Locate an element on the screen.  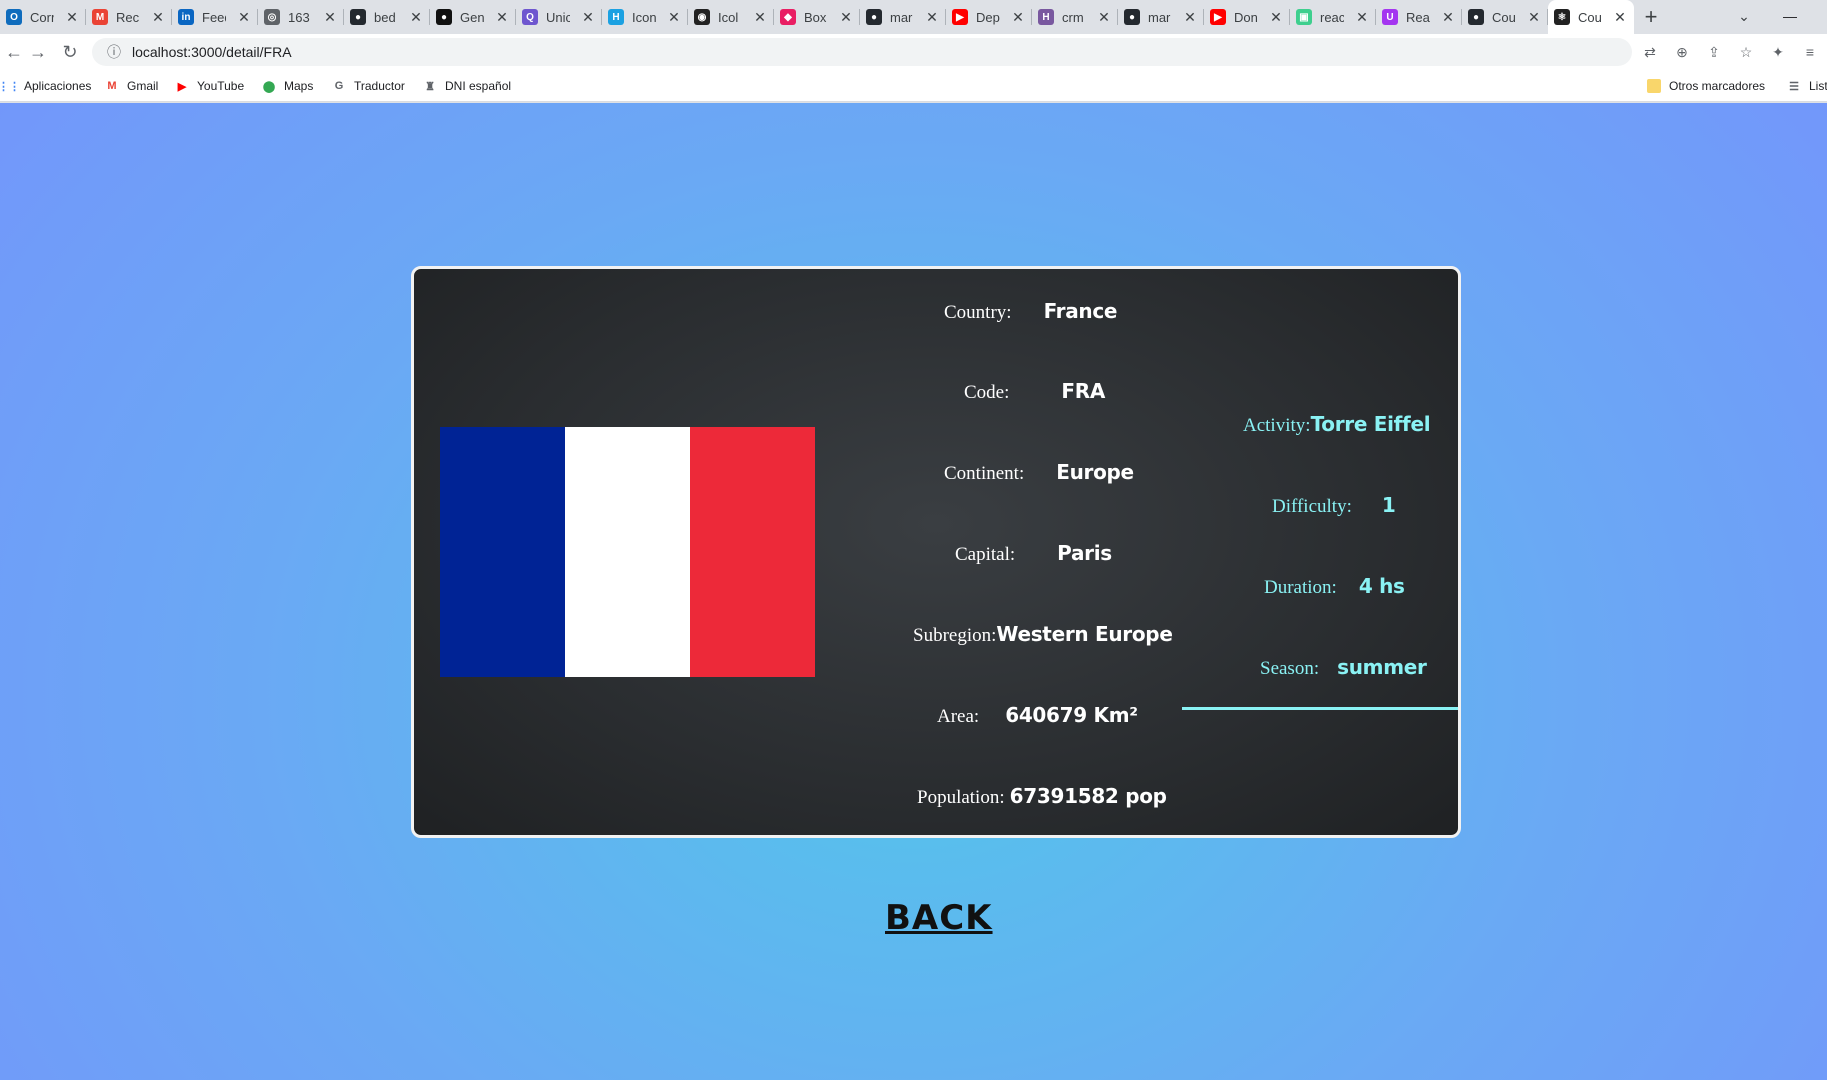
bookmark-translate-label: Traductor is located at coordinates (379, 86).